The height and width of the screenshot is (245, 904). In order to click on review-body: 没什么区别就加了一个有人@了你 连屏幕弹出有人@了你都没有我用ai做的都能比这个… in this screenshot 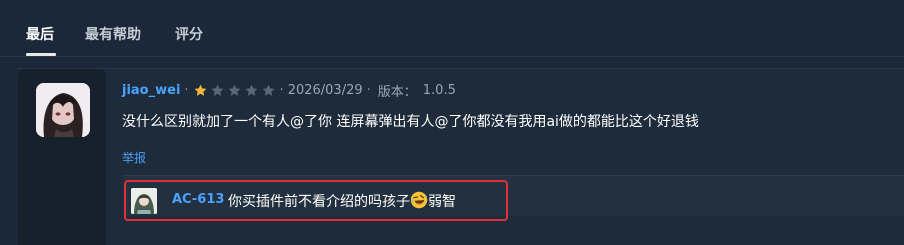, I will do `click(410, 122)`.